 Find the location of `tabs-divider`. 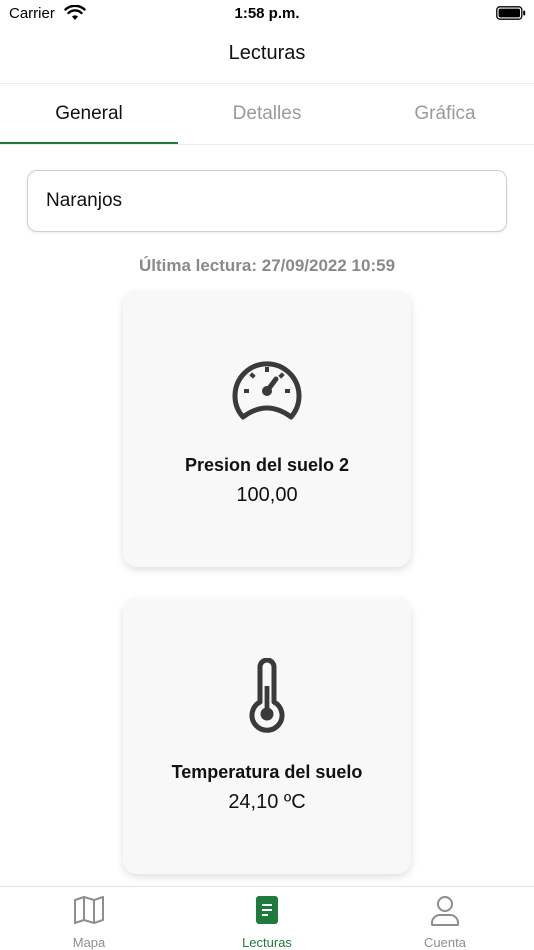

tabs-divider is located at coordinates (267, 144).